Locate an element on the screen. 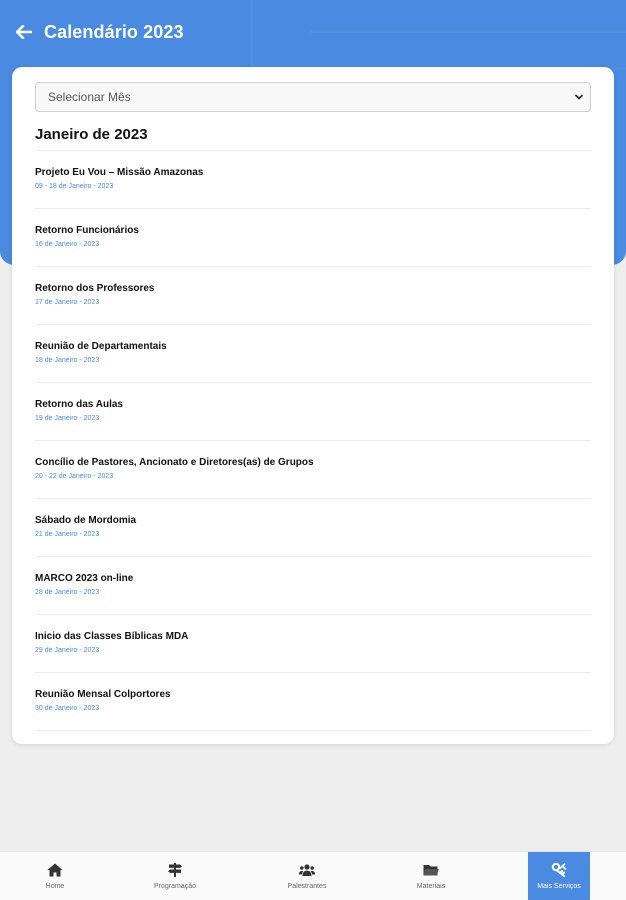 The height and width of the screenshot is (900, 626). folder-icon is located at coordinates (431, 870).